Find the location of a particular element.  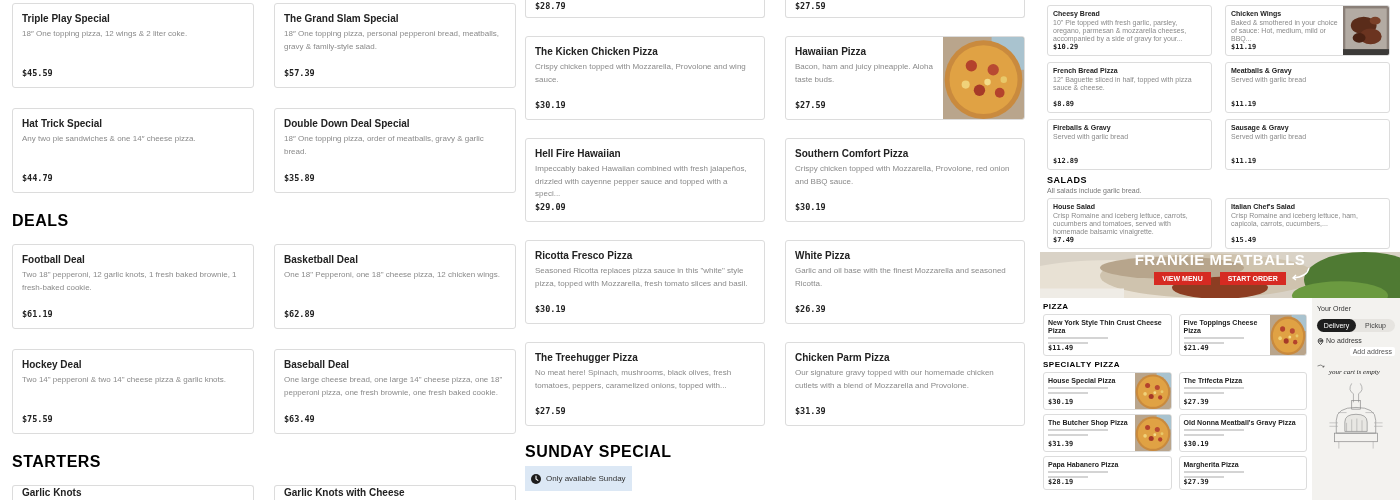

menu-item-card: Hat Trick Special Any two pie sandwiches & one 14″ cheese pizza. $44.79 is located at coordinates (133, 150).